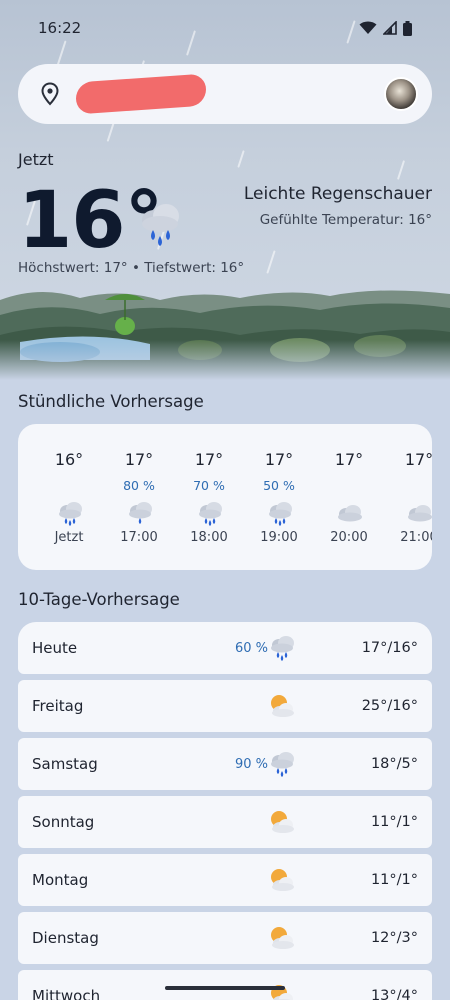 The height and width of the screenshot is (1000, 450). Describe the element at coordinates (337, 194) in the screenshot. I see `current-condition: Leichte Regenschauer` at that location.